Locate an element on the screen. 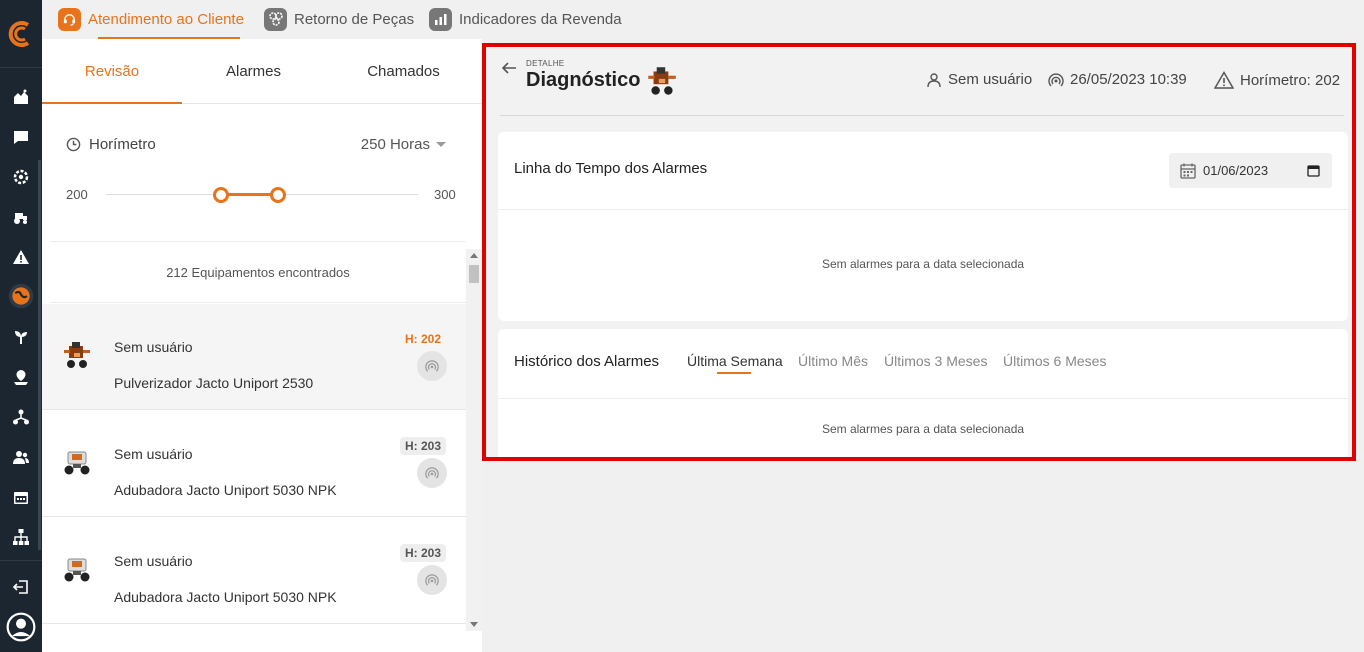 The height and width of the screenshot is (652, 1364). tab-label: Indicadores da Revenda is located at coordinates (540, 19).